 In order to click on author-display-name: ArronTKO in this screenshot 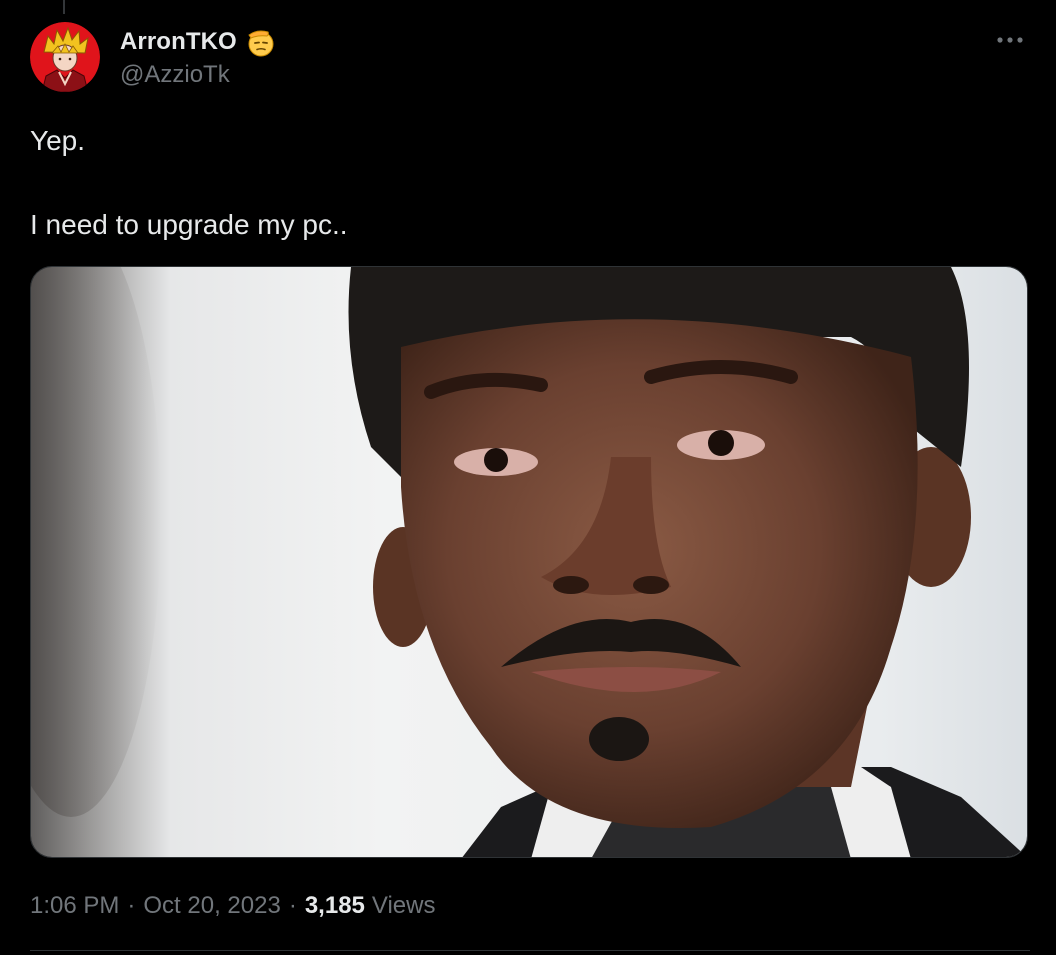, I will do `click(178, 42)`.